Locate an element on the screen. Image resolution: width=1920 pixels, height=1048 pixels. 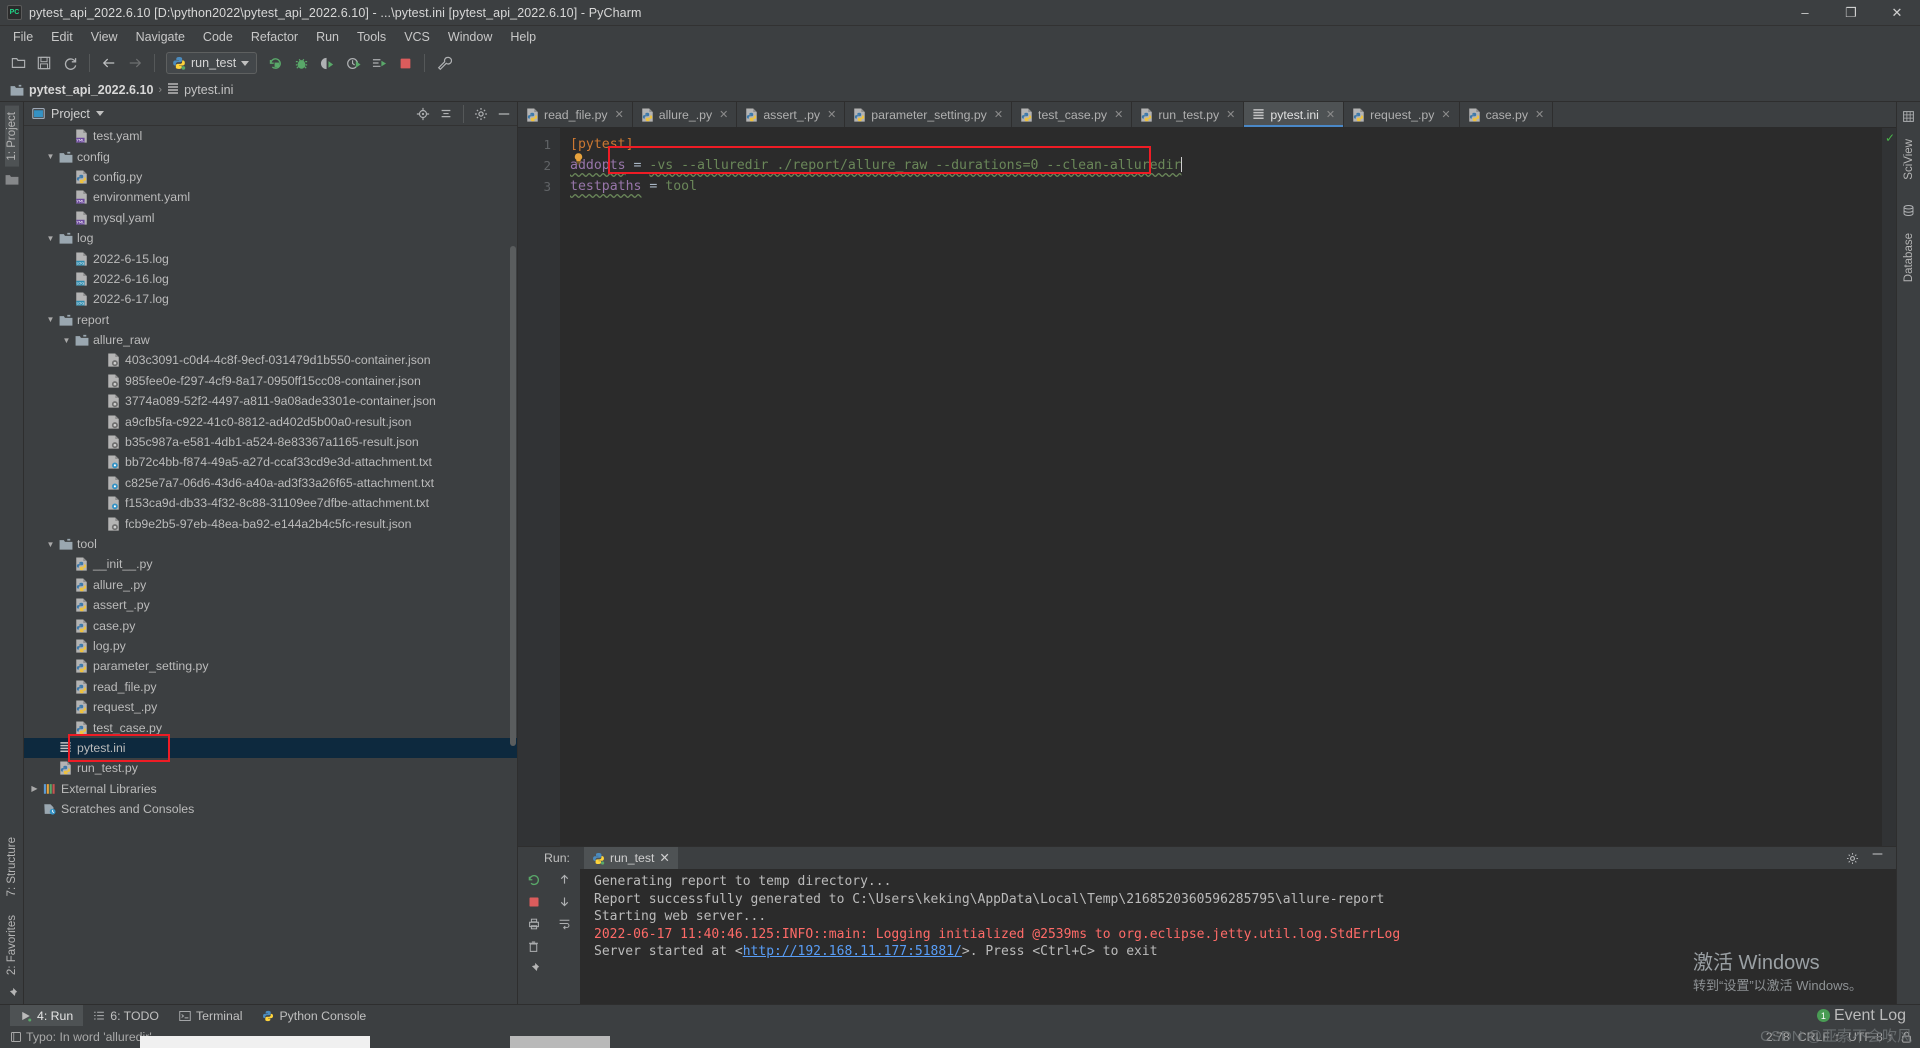
menu-tools: Tools is located at coordinates (371, 37).